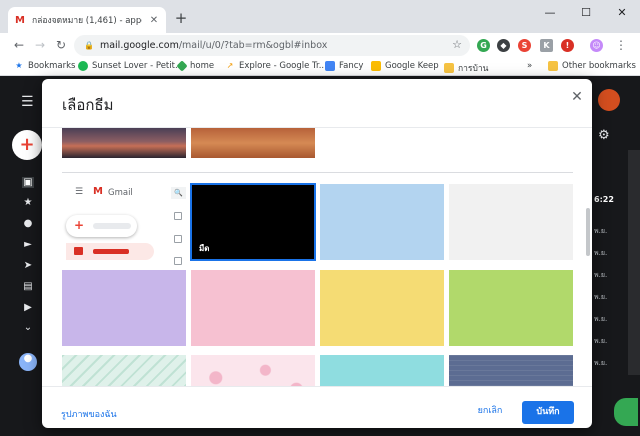 The height and width of the screenshot is (436, 640). What do you see at coordinates (621, 45) in the screenshot?
I see `menu-kebab-icon: ⋮` at bounding box center [621, 45].